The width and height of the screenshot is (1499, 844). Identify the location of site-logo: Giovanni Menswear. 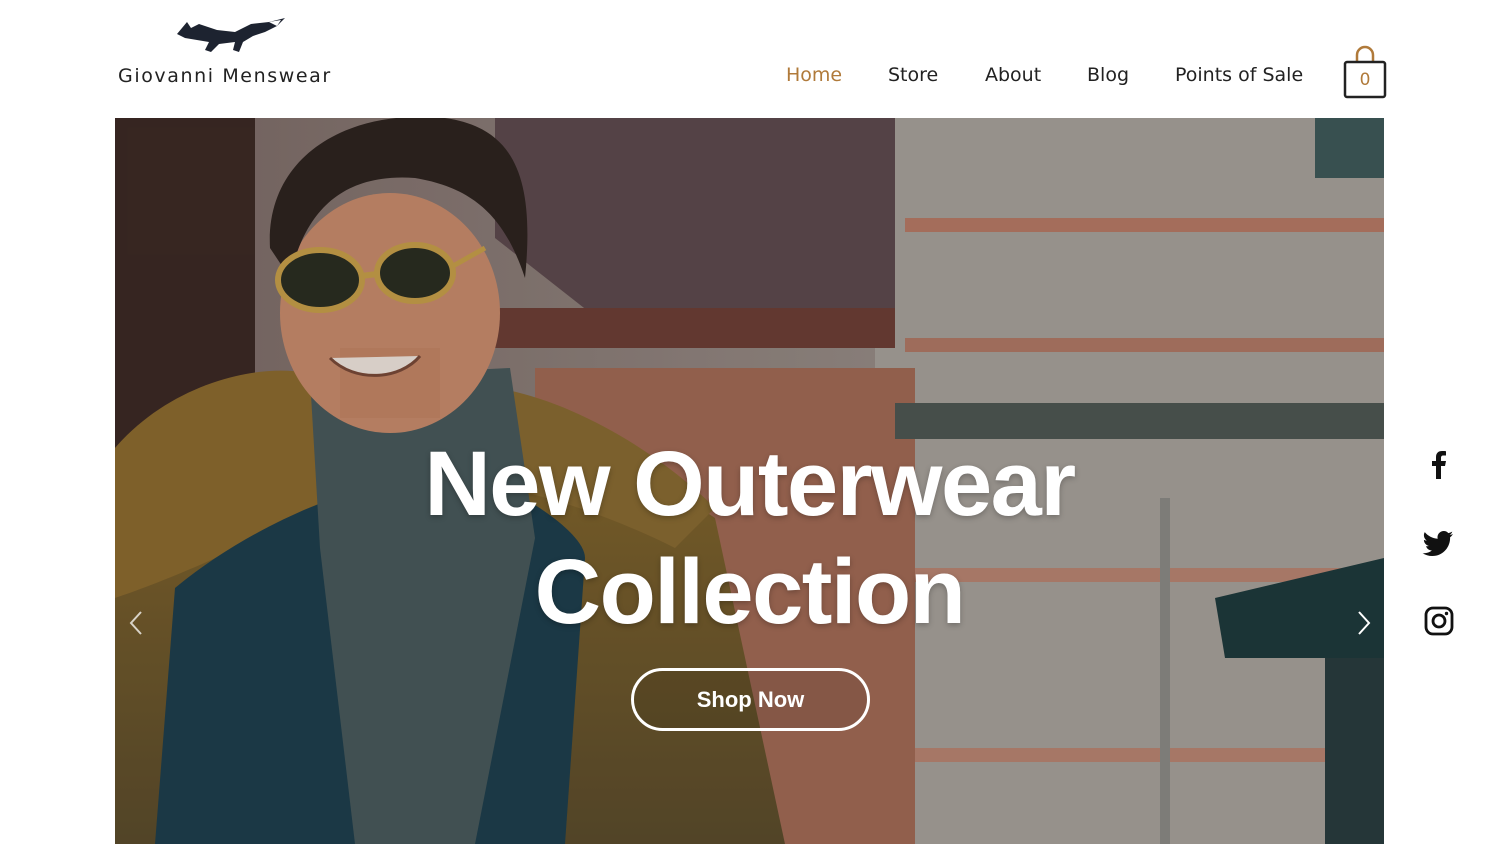
(232, 55).